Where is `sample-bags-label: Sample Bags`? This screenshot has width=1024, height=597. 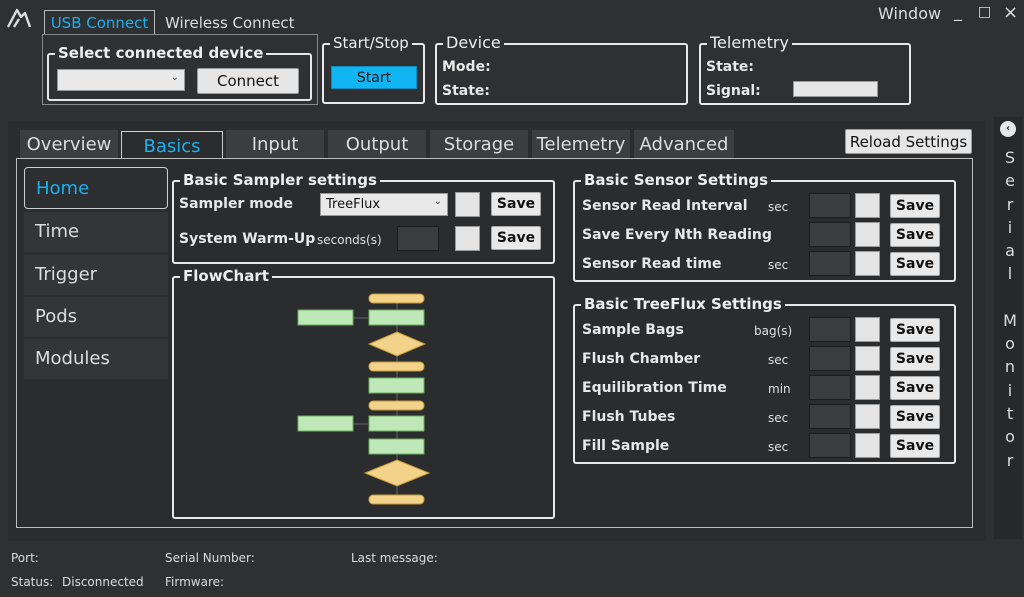 sample-bags-label: Sample Bags is located at coordinates (633, 330).